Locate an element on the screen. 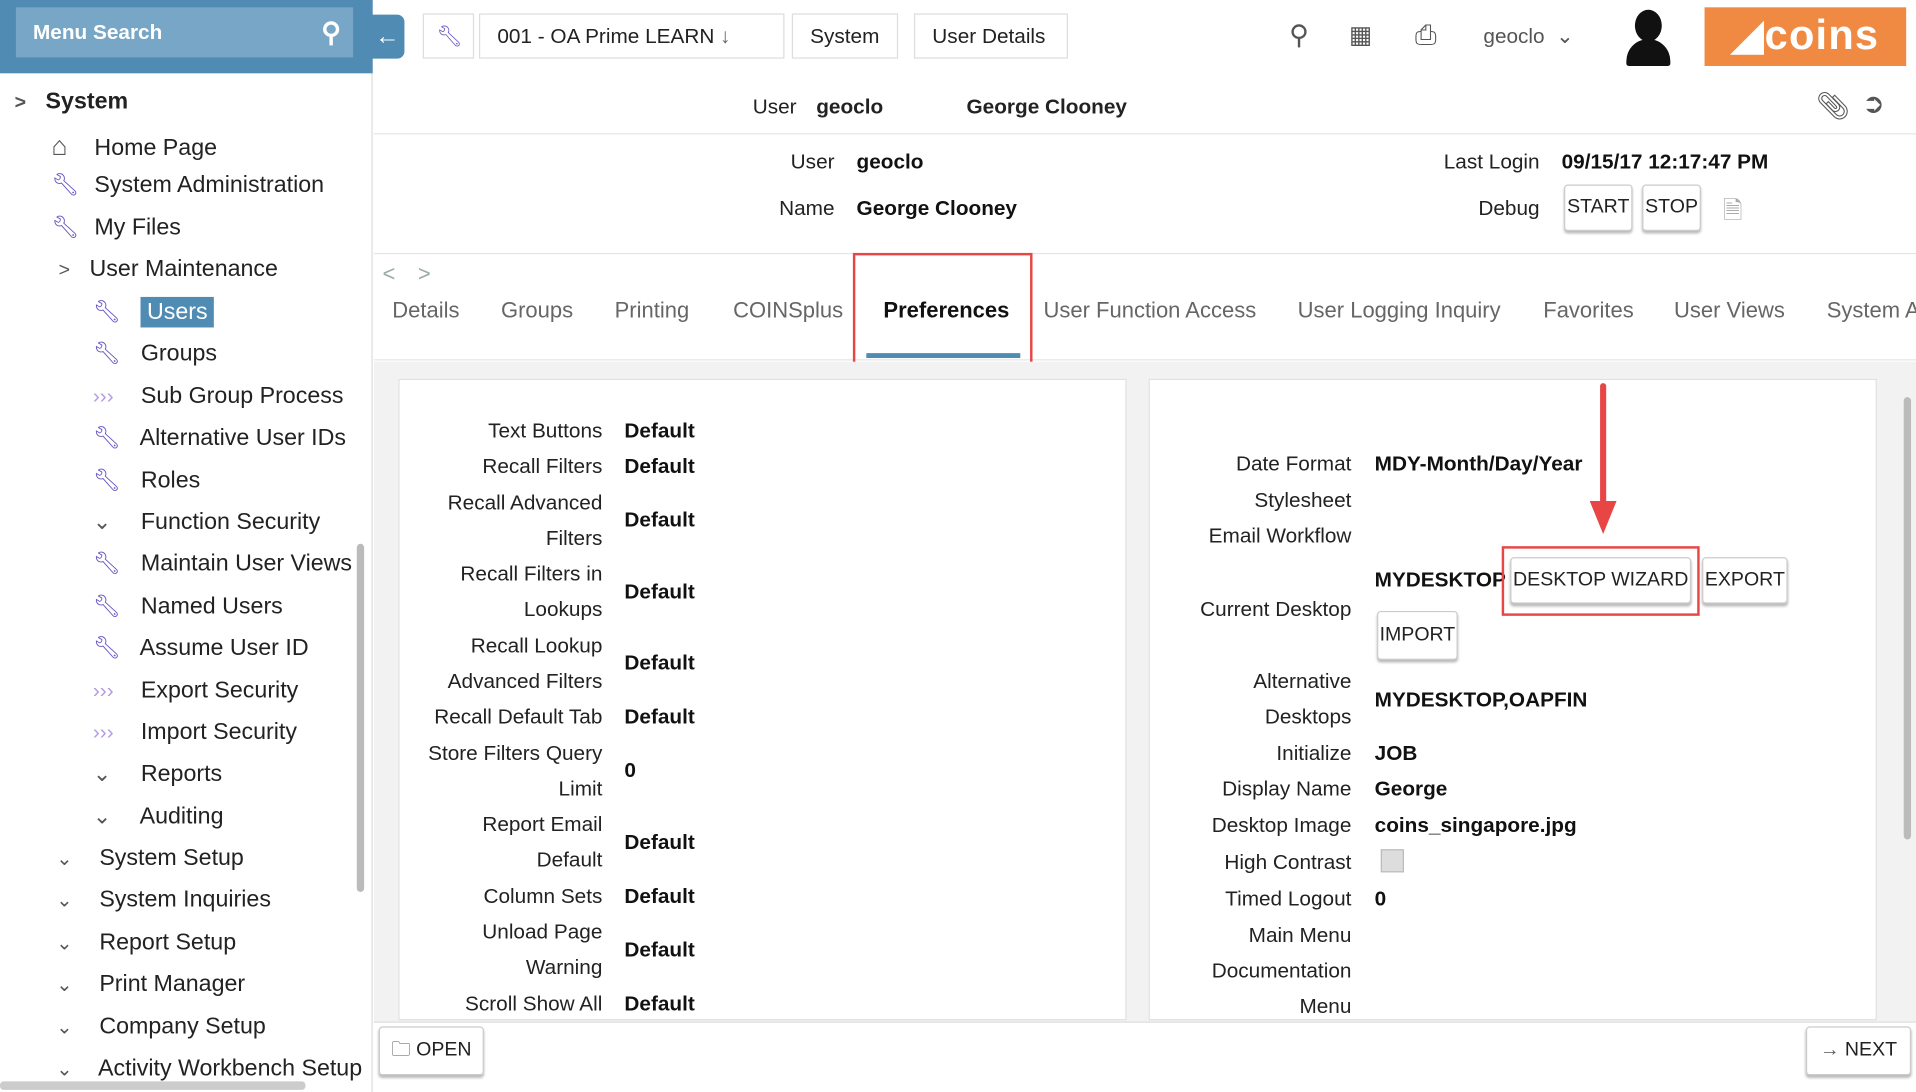  collapse-sidebar-button: ← is located at coordinates (387, 36).